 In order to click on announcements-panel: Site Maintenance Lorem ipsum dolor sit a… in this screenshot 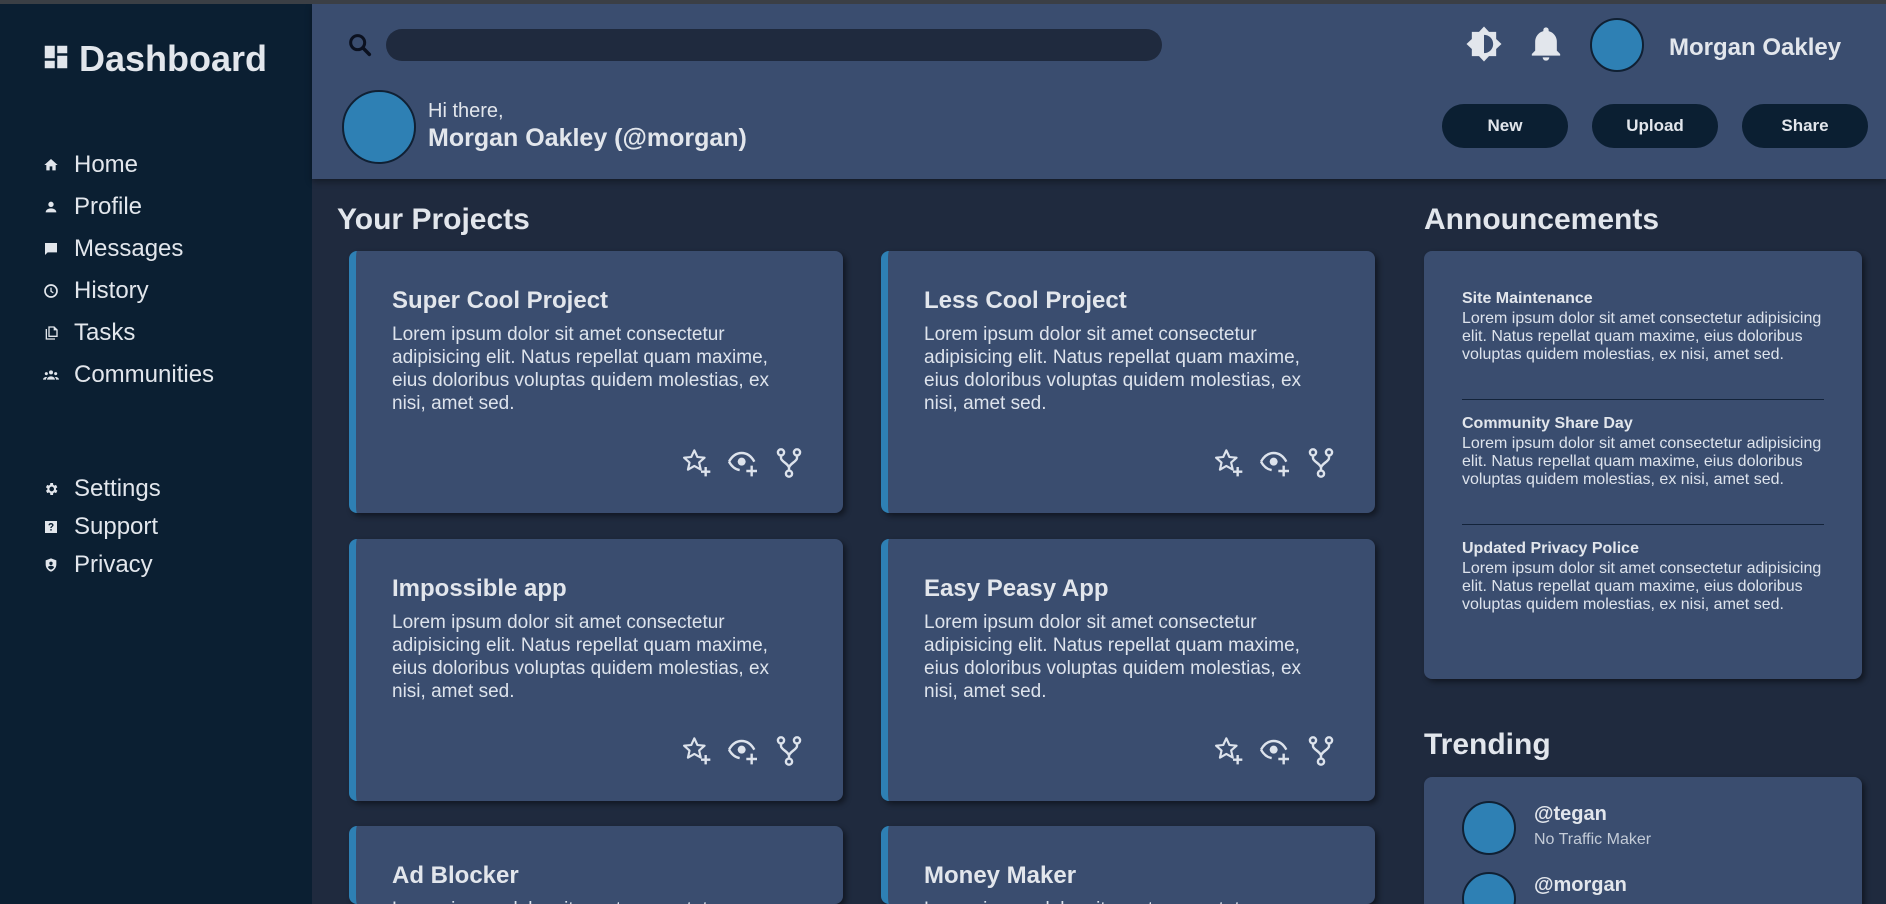, I will do `click(1643, 465)`.